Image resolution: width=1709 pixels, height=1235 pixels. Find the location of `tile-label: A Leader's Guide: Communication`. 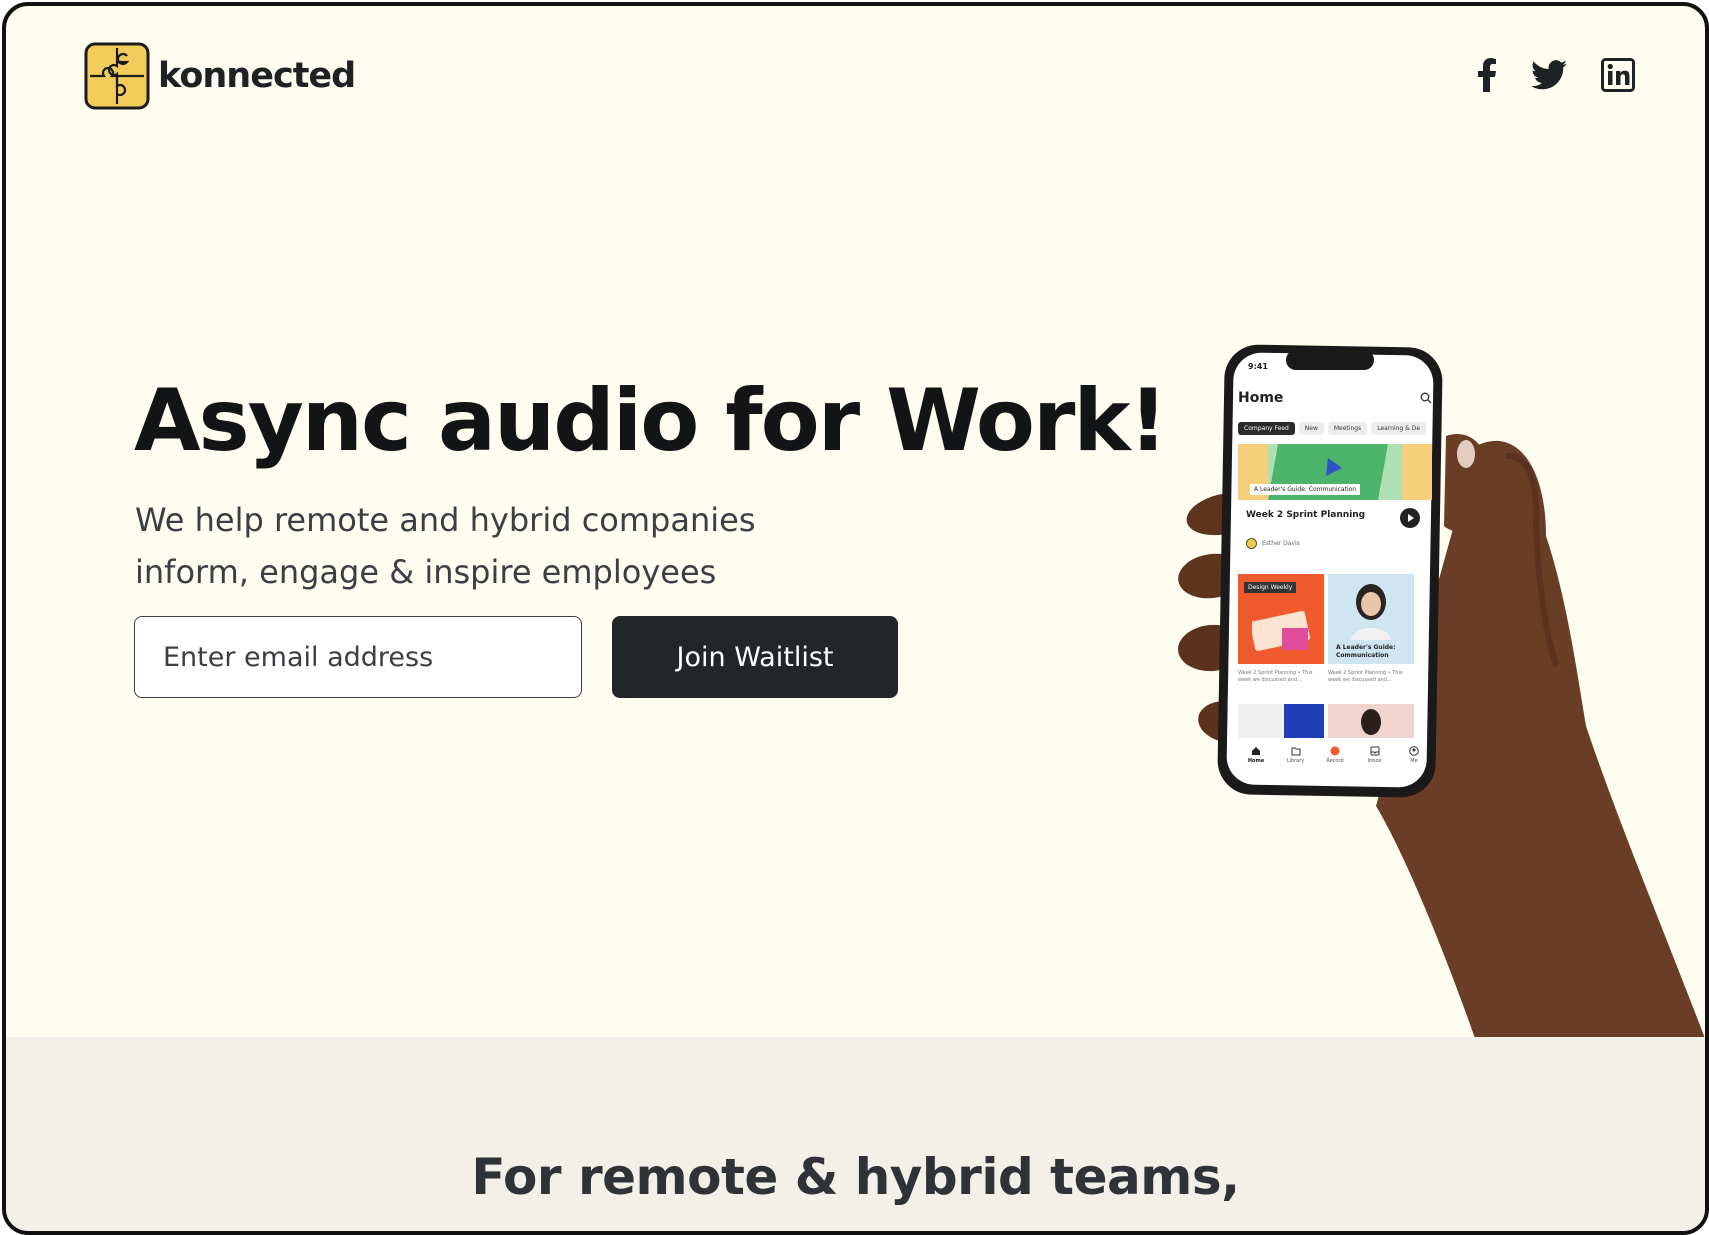

tile-label: A Leader's Guide: Communication is located at coordinates (1366, 651).